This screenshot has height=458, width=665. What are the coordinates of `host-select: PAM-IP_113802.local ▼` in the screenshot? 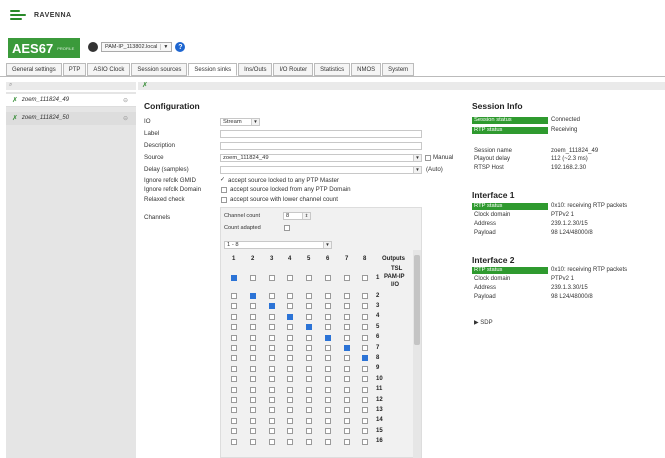 It's located at (137, 47).